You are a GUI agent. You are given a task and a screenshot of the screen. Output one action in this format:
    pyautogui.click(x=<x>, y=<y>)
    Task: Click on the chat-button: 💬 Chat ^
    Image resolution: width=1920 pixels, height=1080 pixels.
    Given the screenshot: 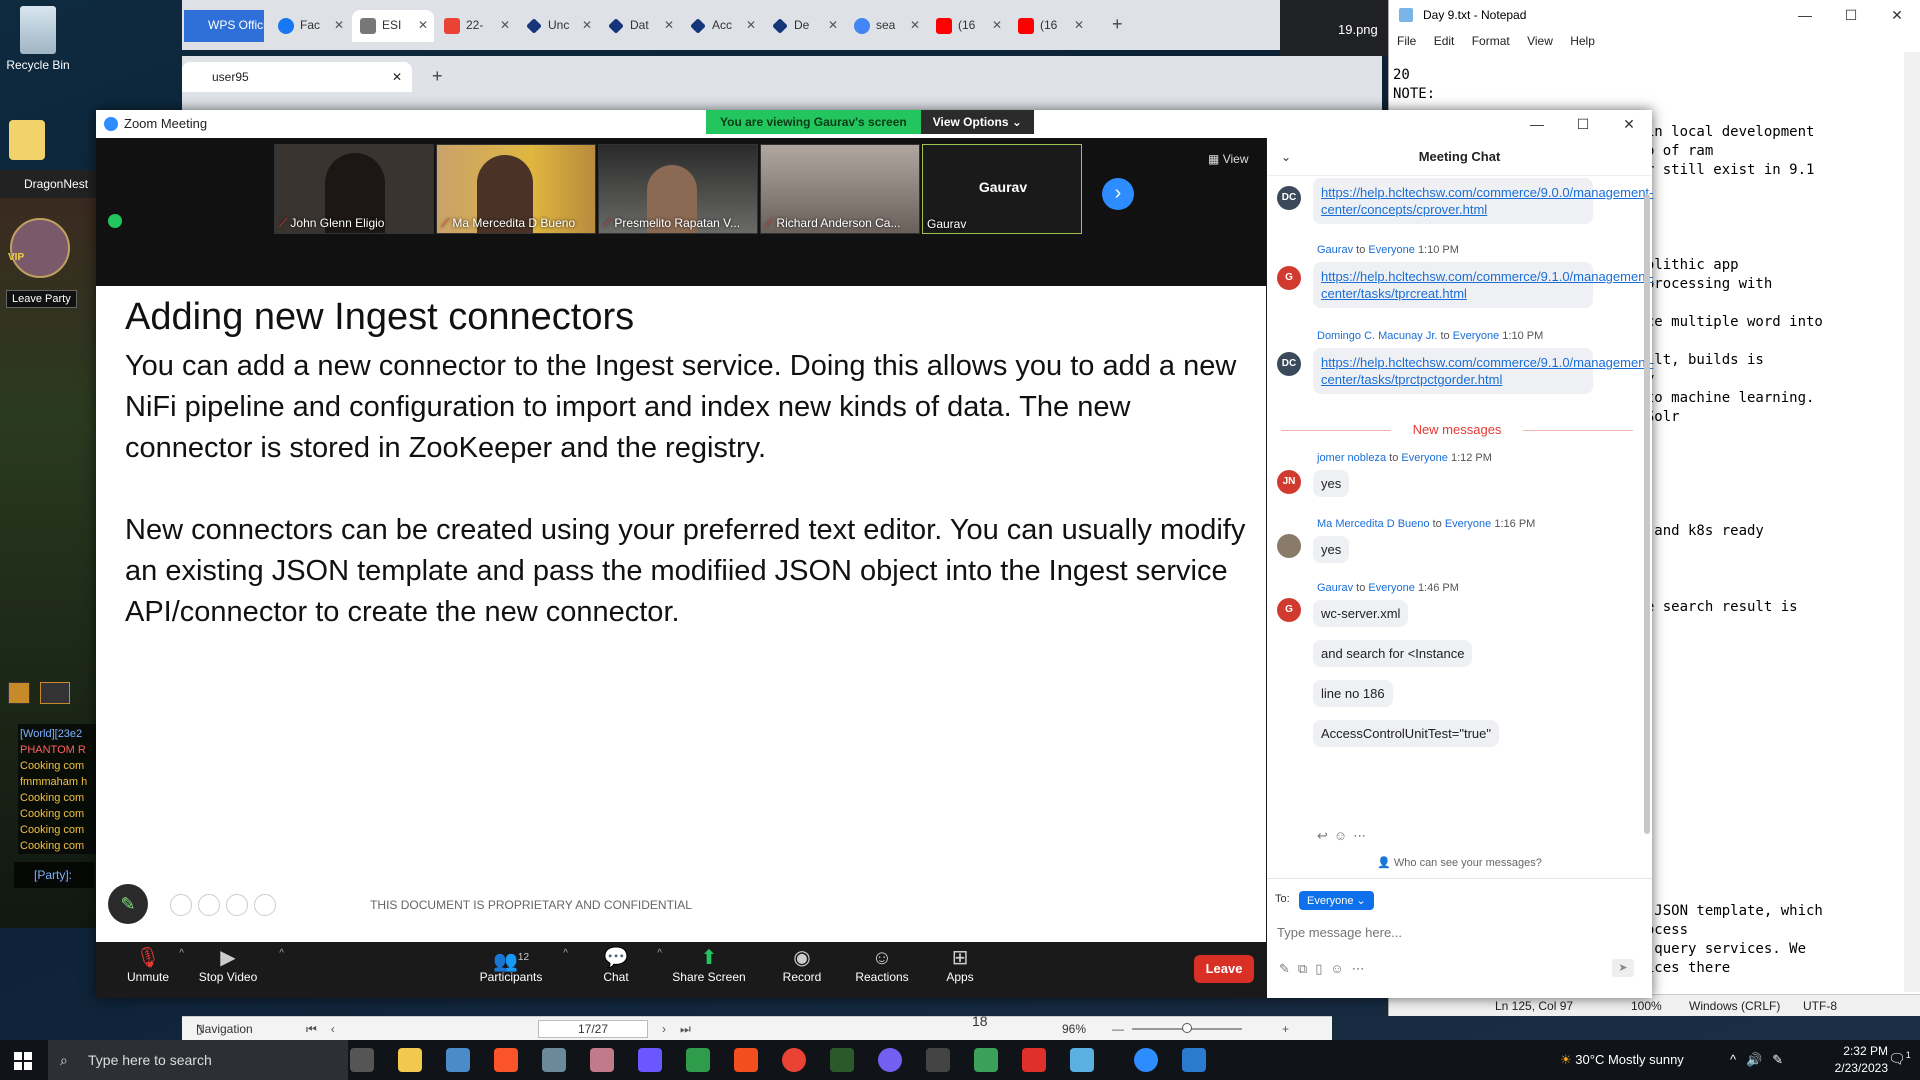 What is the action you would take?
    pyautogui.click(x=619, y=965)
    